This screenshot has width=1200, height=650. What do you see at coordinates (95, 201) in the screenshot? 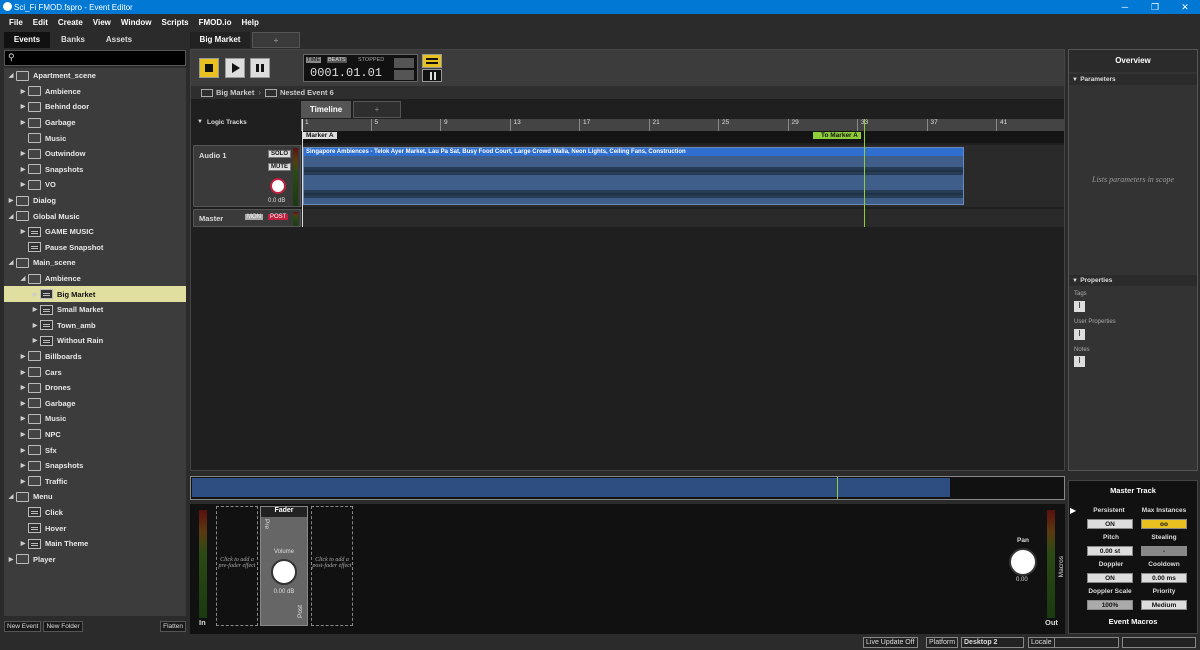
I see `tree-item: ▶ Dialog` at bounding box center [95, 201].